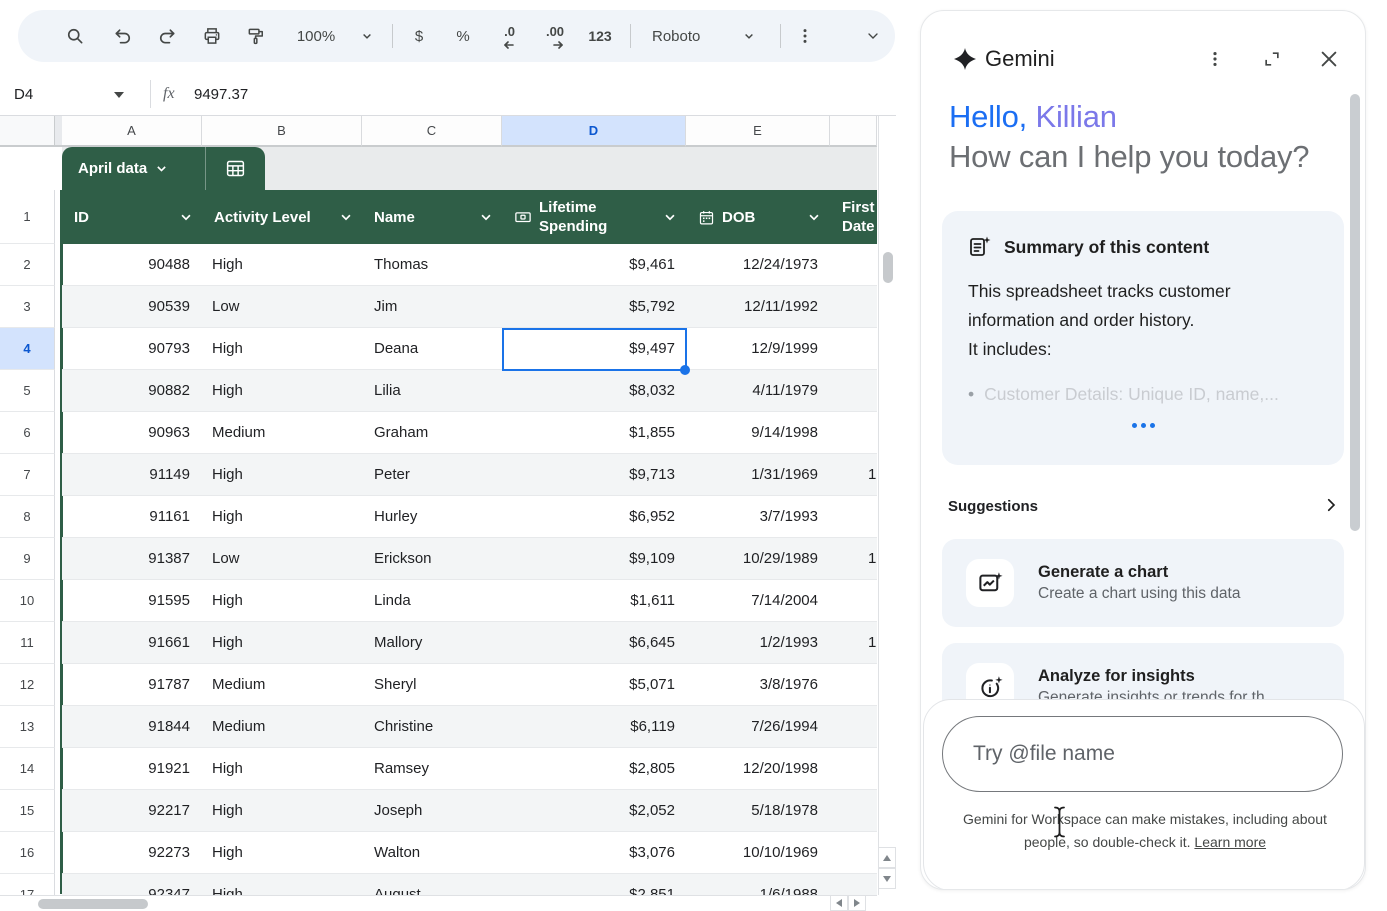 This screenshot has width=1387, height=911. What do you see at coordinates (888, 267) in the screenshot?
I see `vertical-scrollbar-thumb` at bounding box center [888, 267].